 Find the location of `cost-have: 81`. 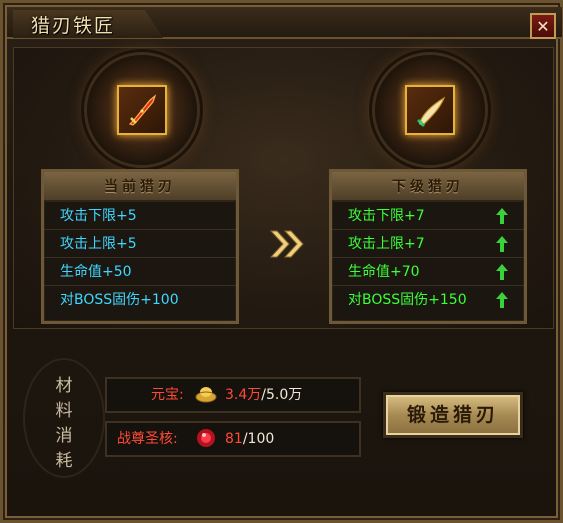

cost-have: 81 is located at coordinates (234, 439).